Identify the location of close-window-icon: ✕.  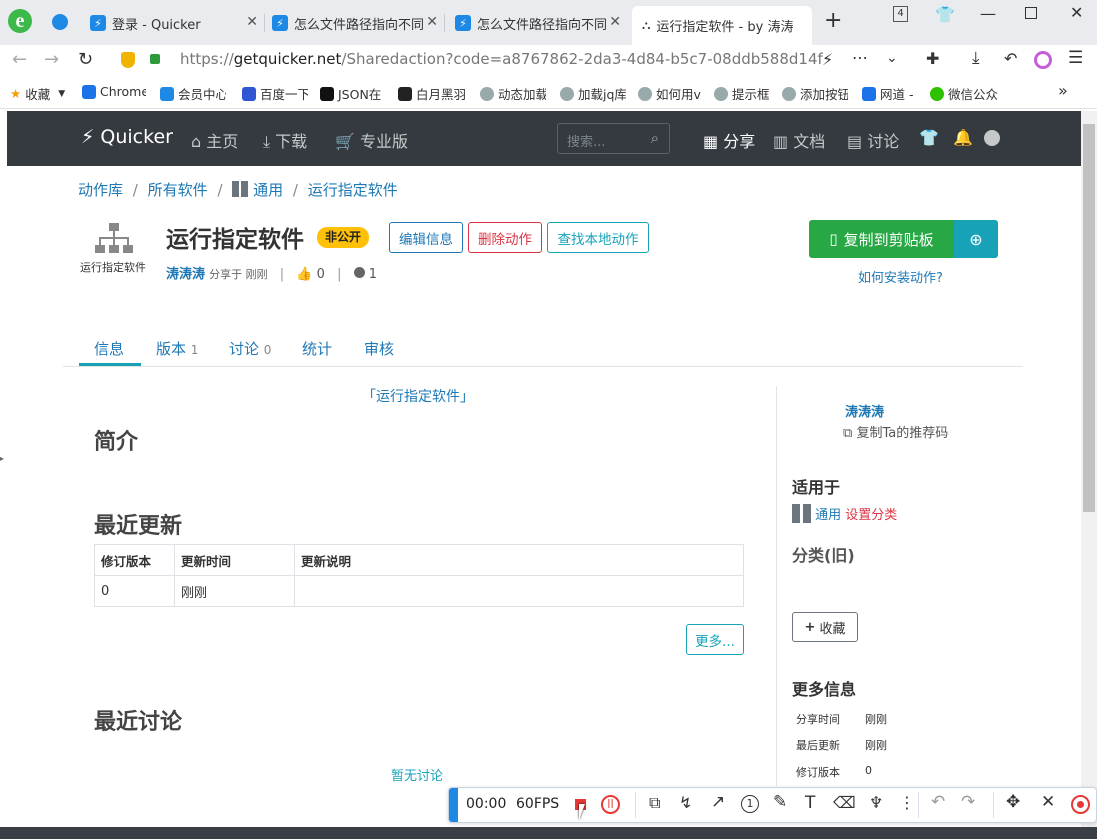
(1076, 12).